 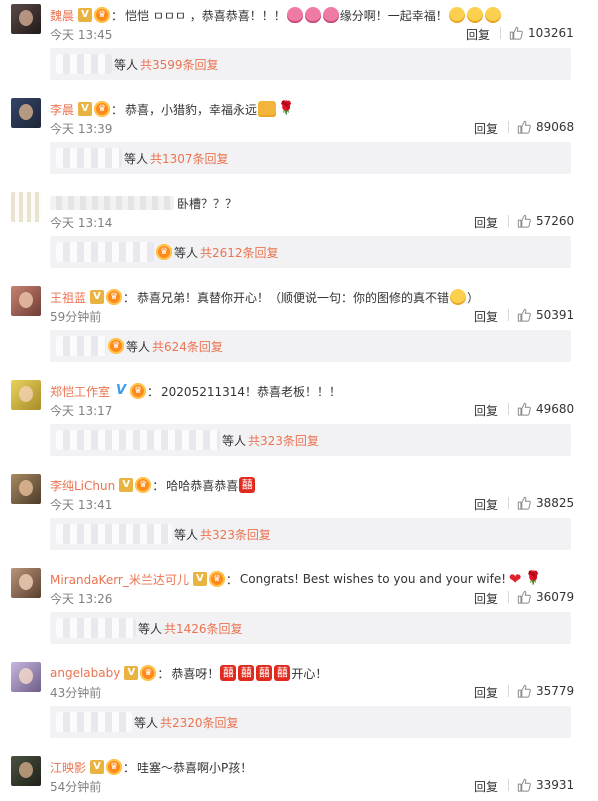 What do you see at coordinates (541, 315) in the screenshot?
I see `like-button: 50391` at bounding box center [541, 315].